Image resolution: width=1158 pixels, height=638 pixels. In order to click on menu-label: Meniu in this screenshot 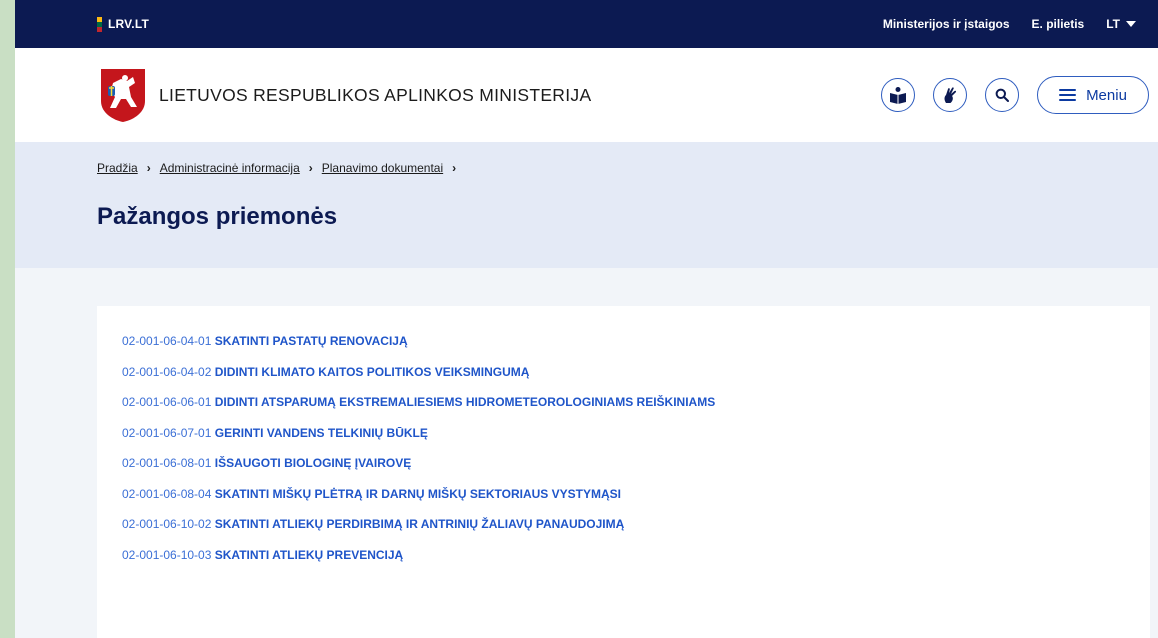, I will do `click(1106, 95)`.